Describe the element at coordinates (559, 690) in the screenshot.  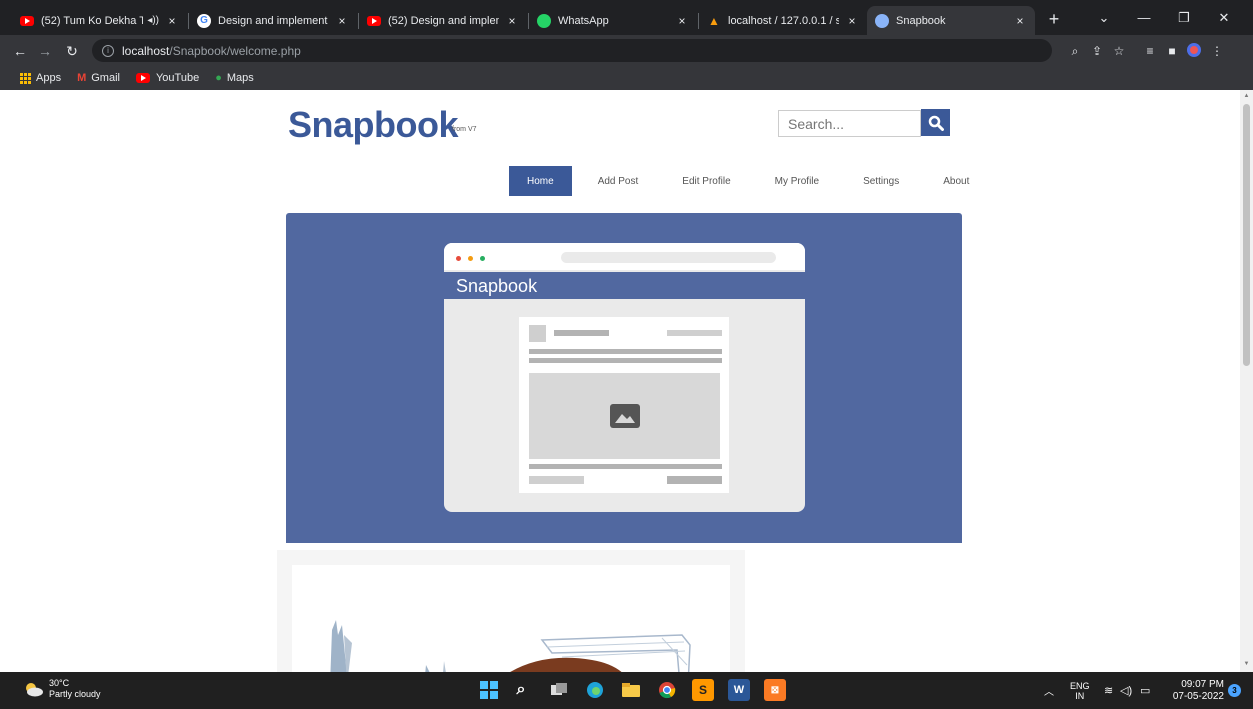
I see `task-view-icon` at that location.